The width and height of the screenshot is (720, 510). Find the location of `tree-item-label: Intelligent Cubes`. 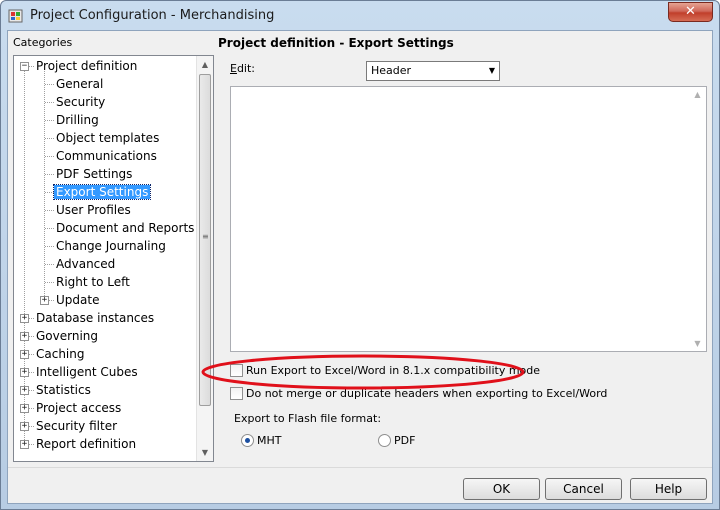

tree-item-label: Intelligent Cubes is located at coordinates (87, 372).